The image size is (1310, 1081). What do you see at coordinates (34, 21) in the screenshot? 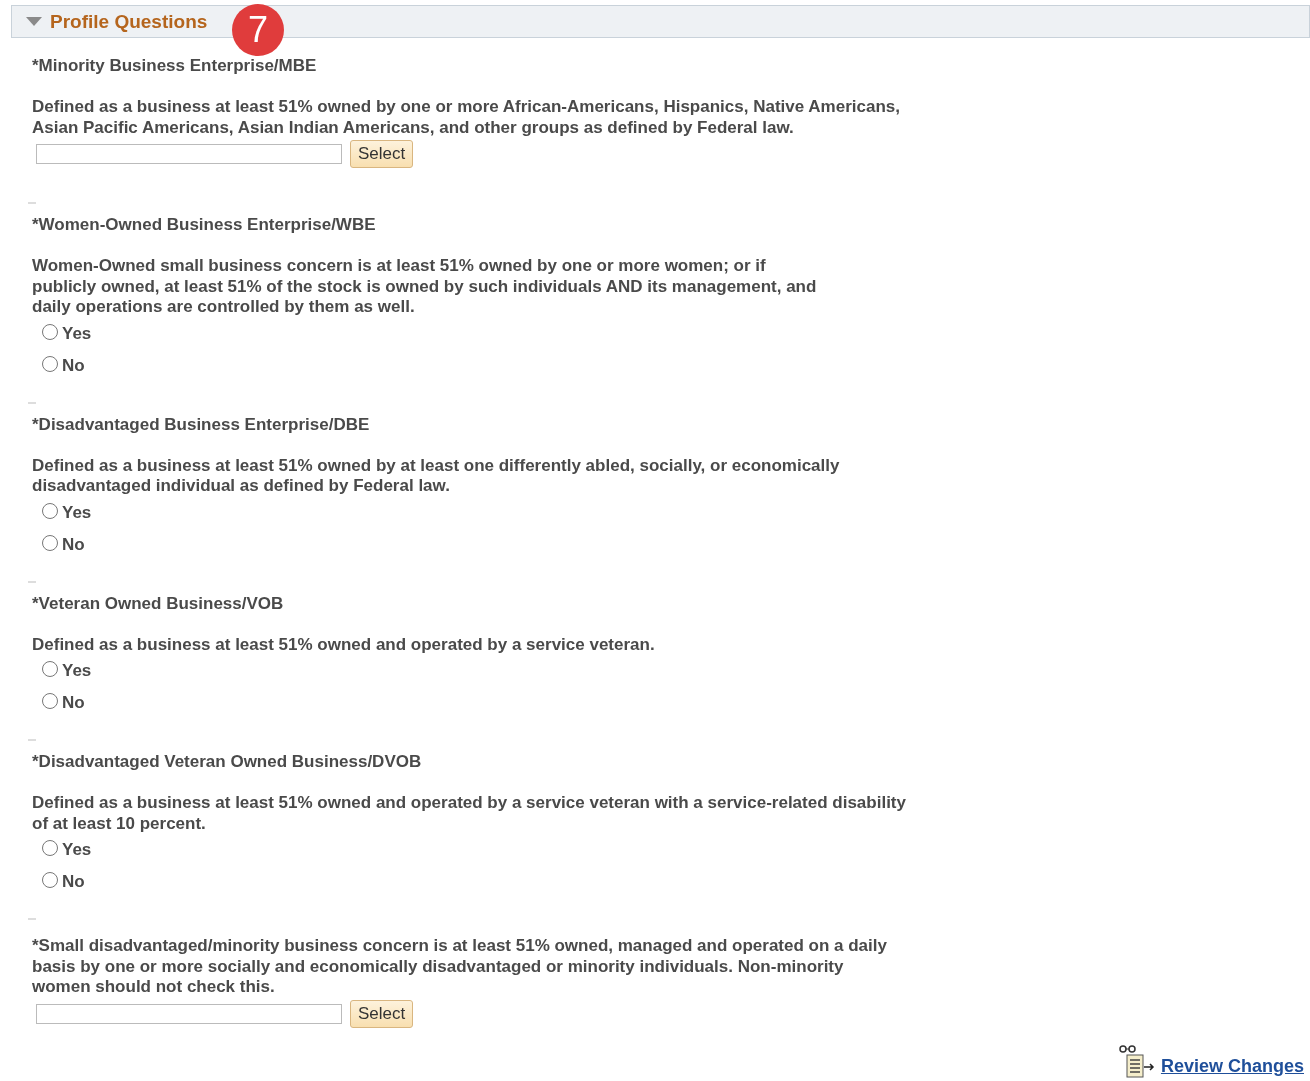
I see `collapse-triangle-icon` at bounding box center [34, 21].